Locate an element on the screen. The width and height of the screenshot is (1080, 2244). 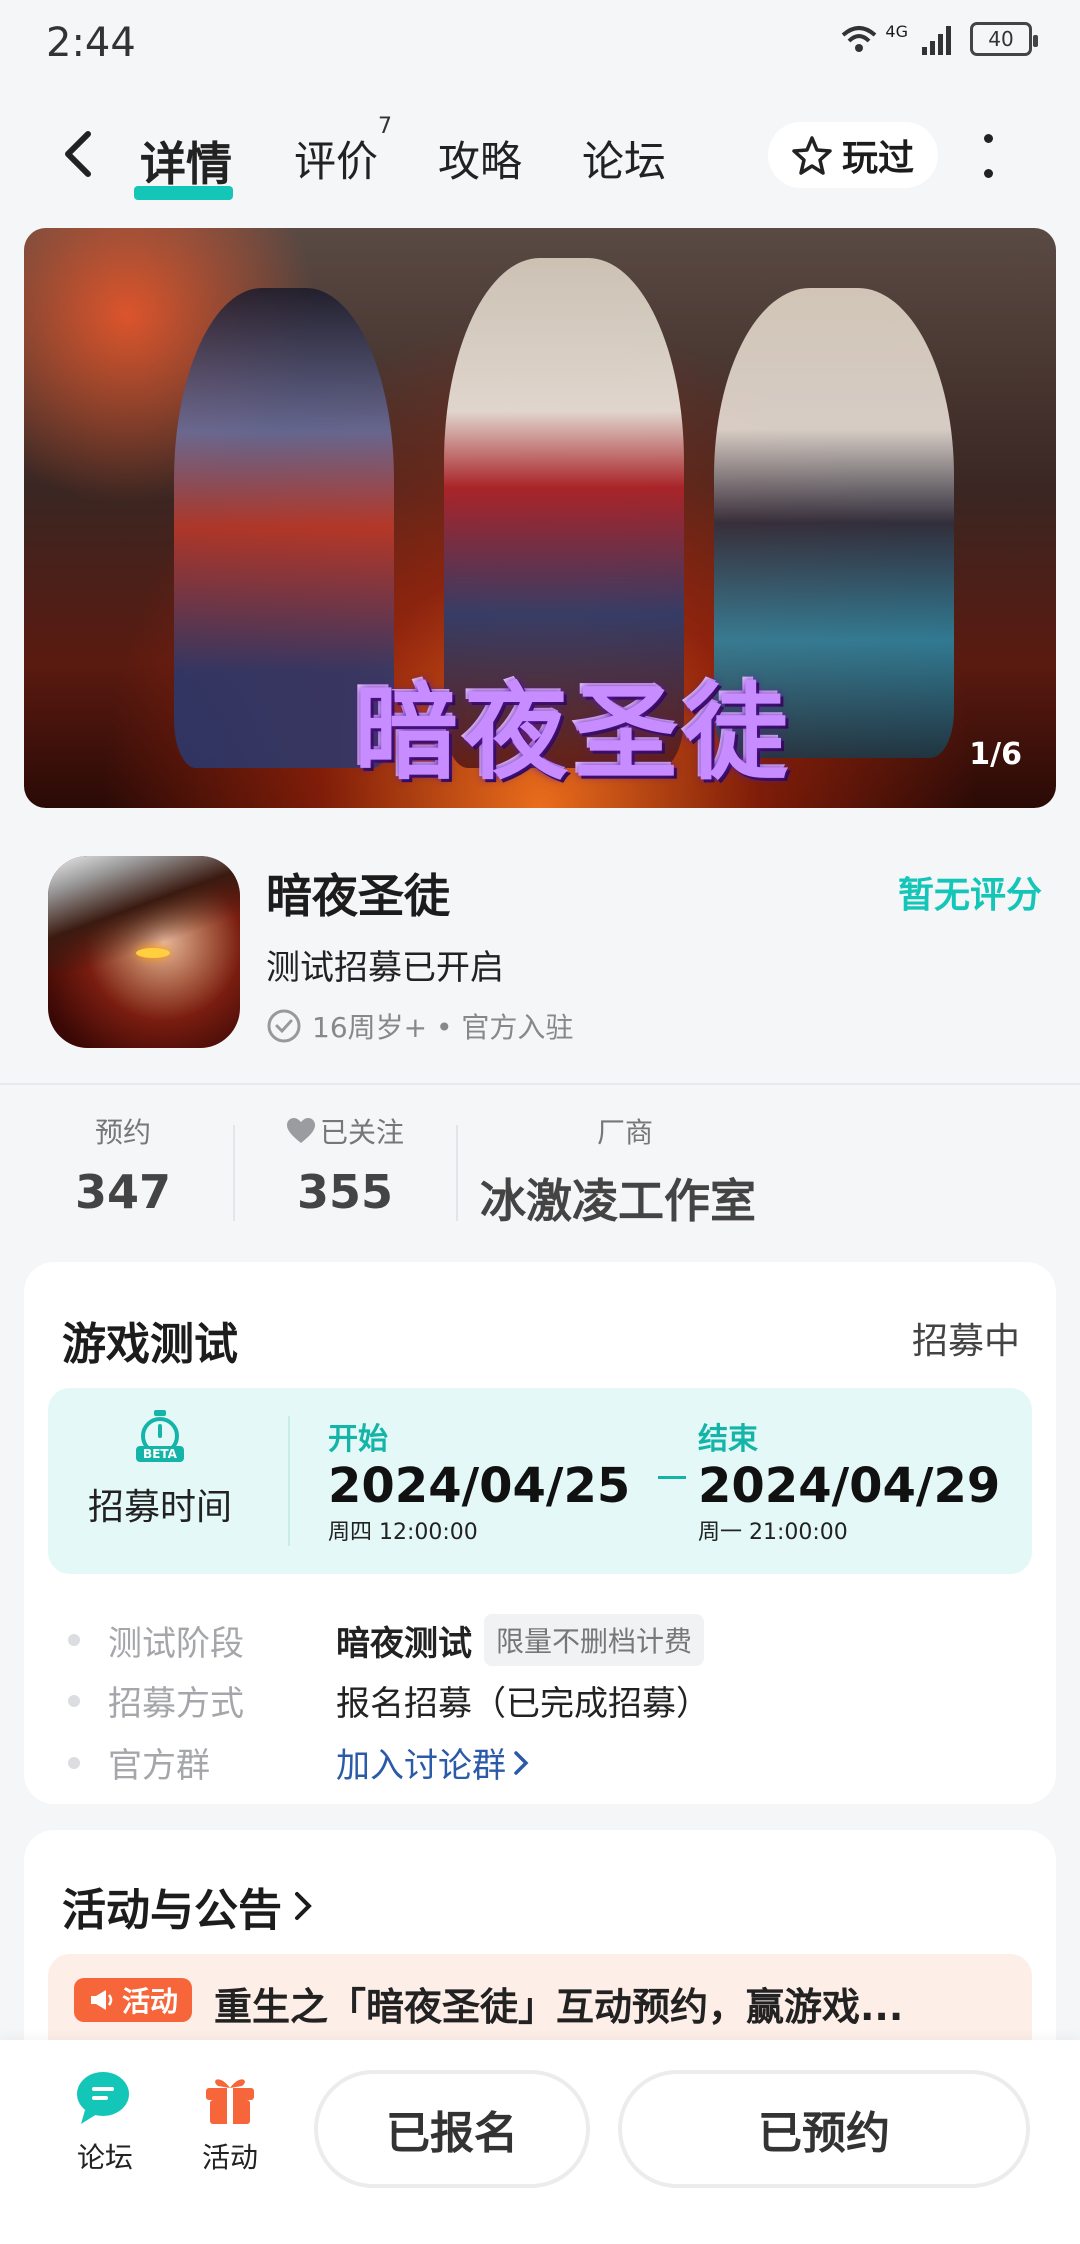
end-time: 结束 2024/04/29 周一 21:00:00 is located at coordinates (849, 1480).